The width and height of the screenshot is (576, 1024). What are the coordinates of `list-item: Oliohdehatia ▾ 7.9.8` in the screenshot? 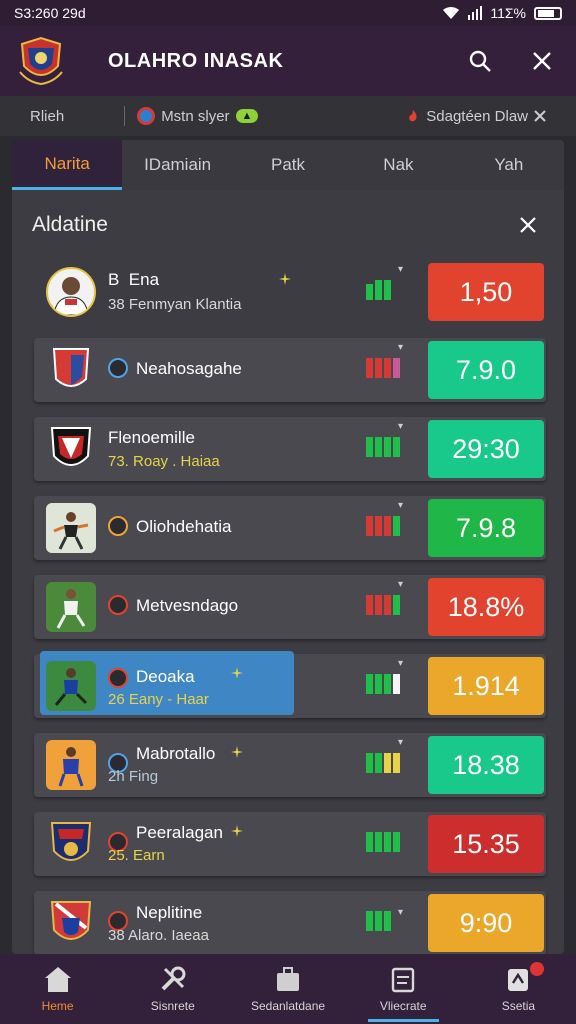 It's located at (290, 528).